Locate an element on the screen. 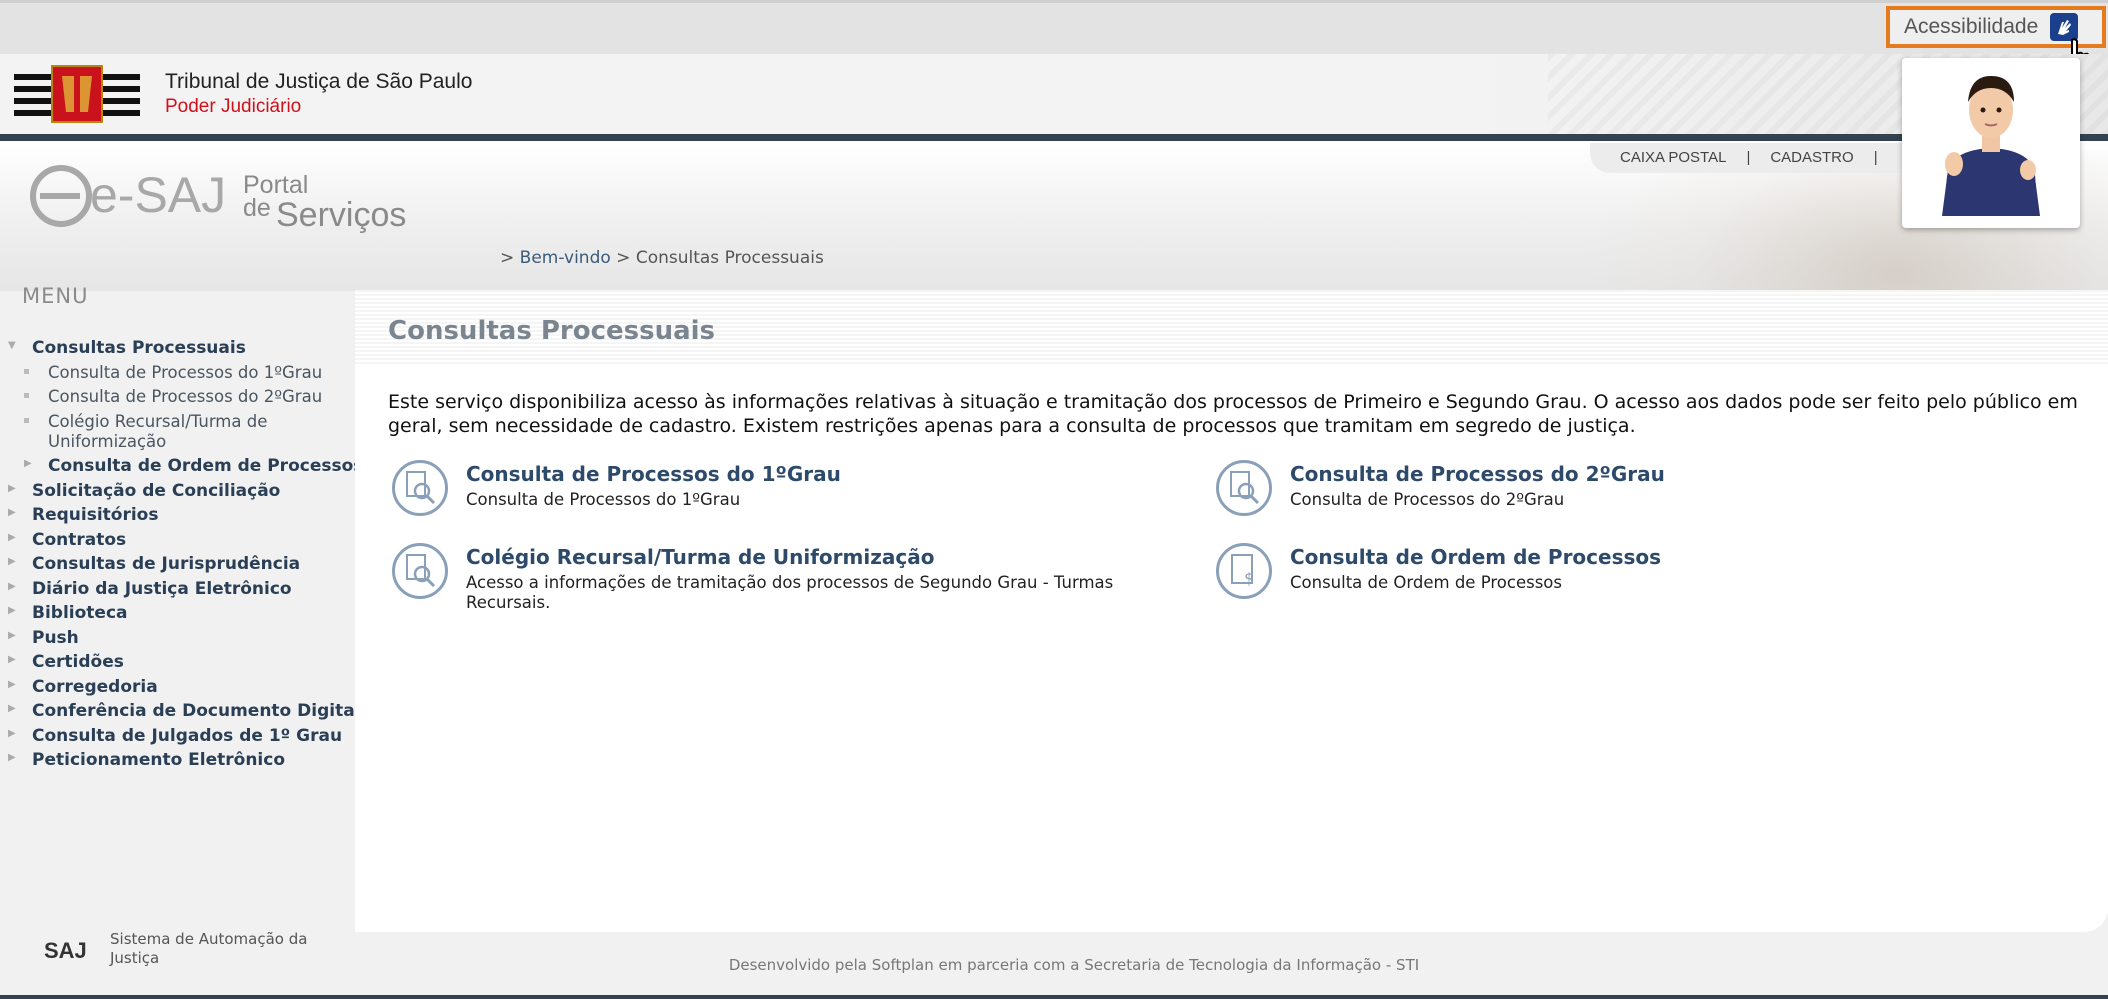 The height and width of the screenshot is (999, 2108). esaj-portal-logo: e-SAJ Portal de Serviços is located at coordinates (228, 196).